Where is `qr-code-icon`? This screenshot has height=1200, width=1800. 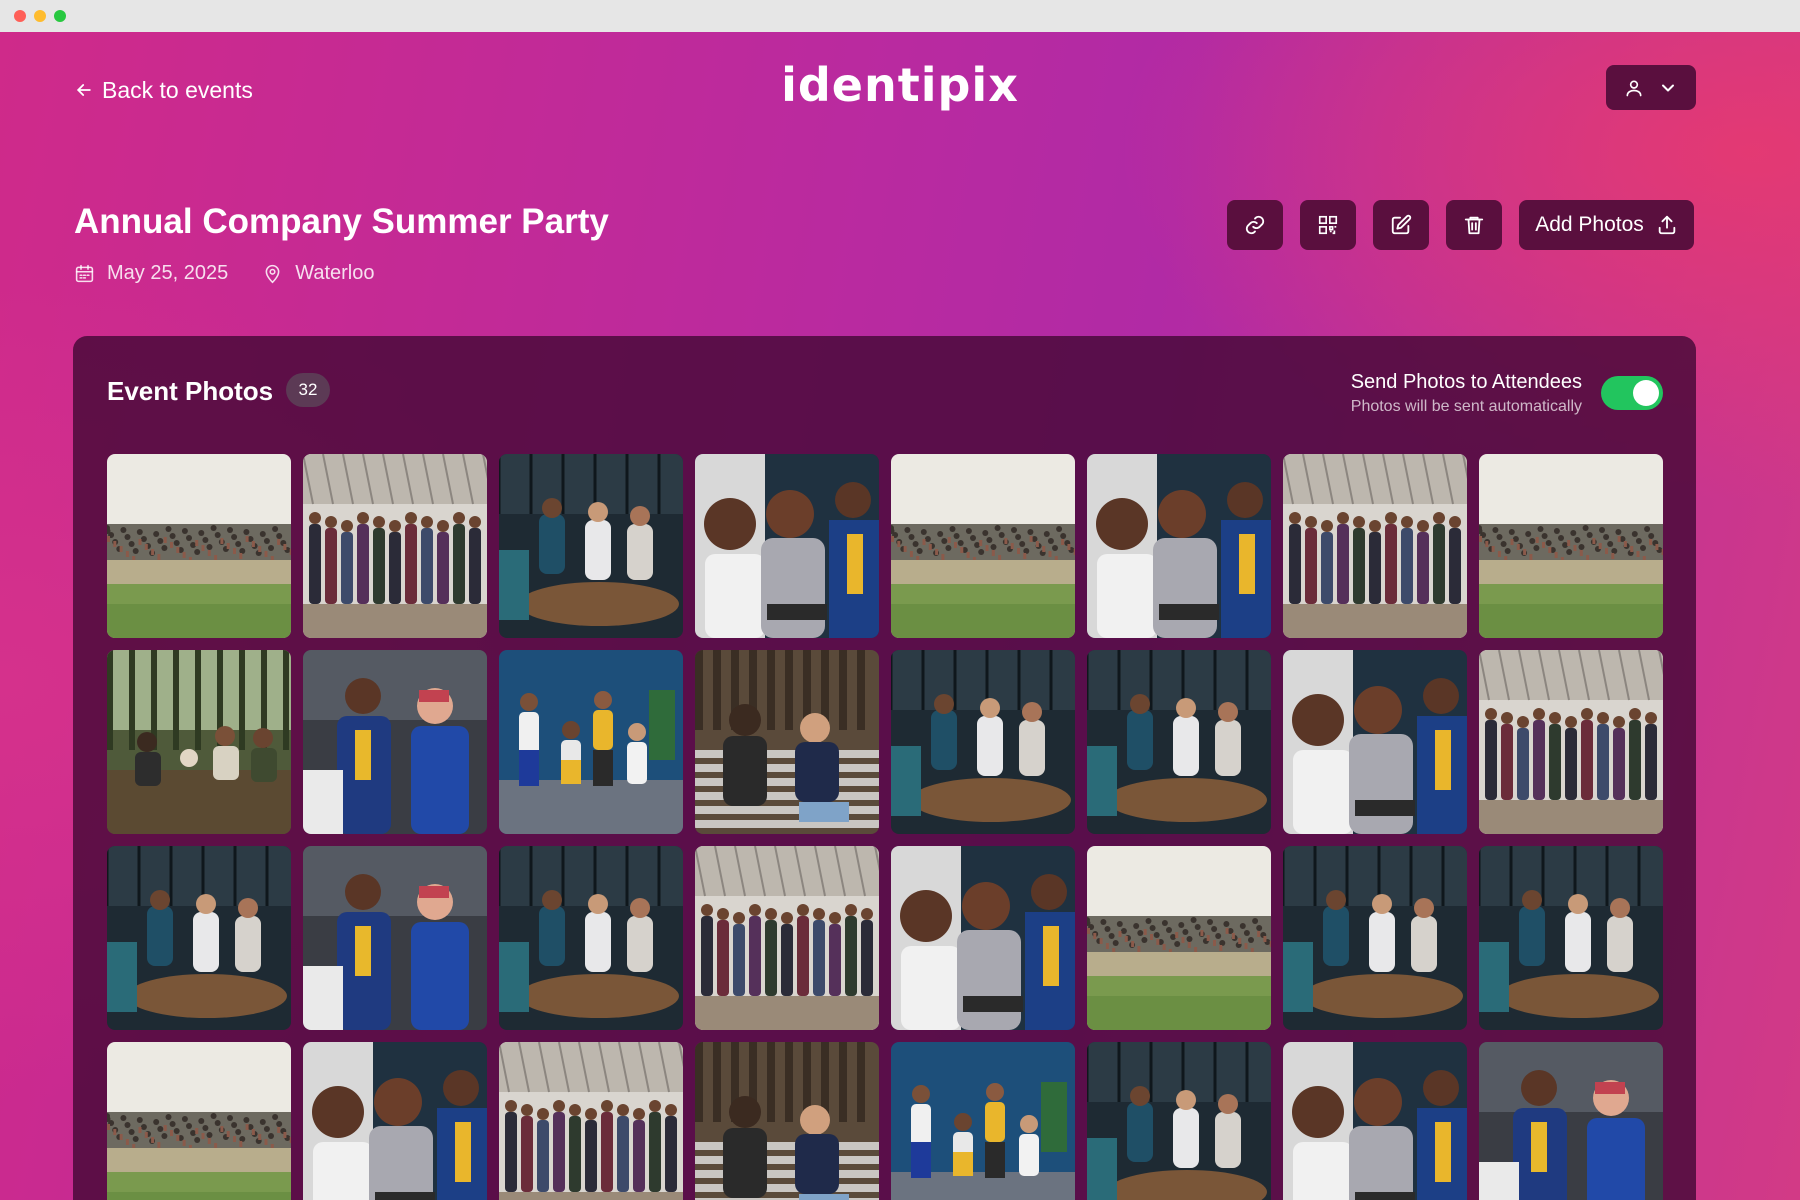
qr-code-icon is located at coordinates (1328, 225).